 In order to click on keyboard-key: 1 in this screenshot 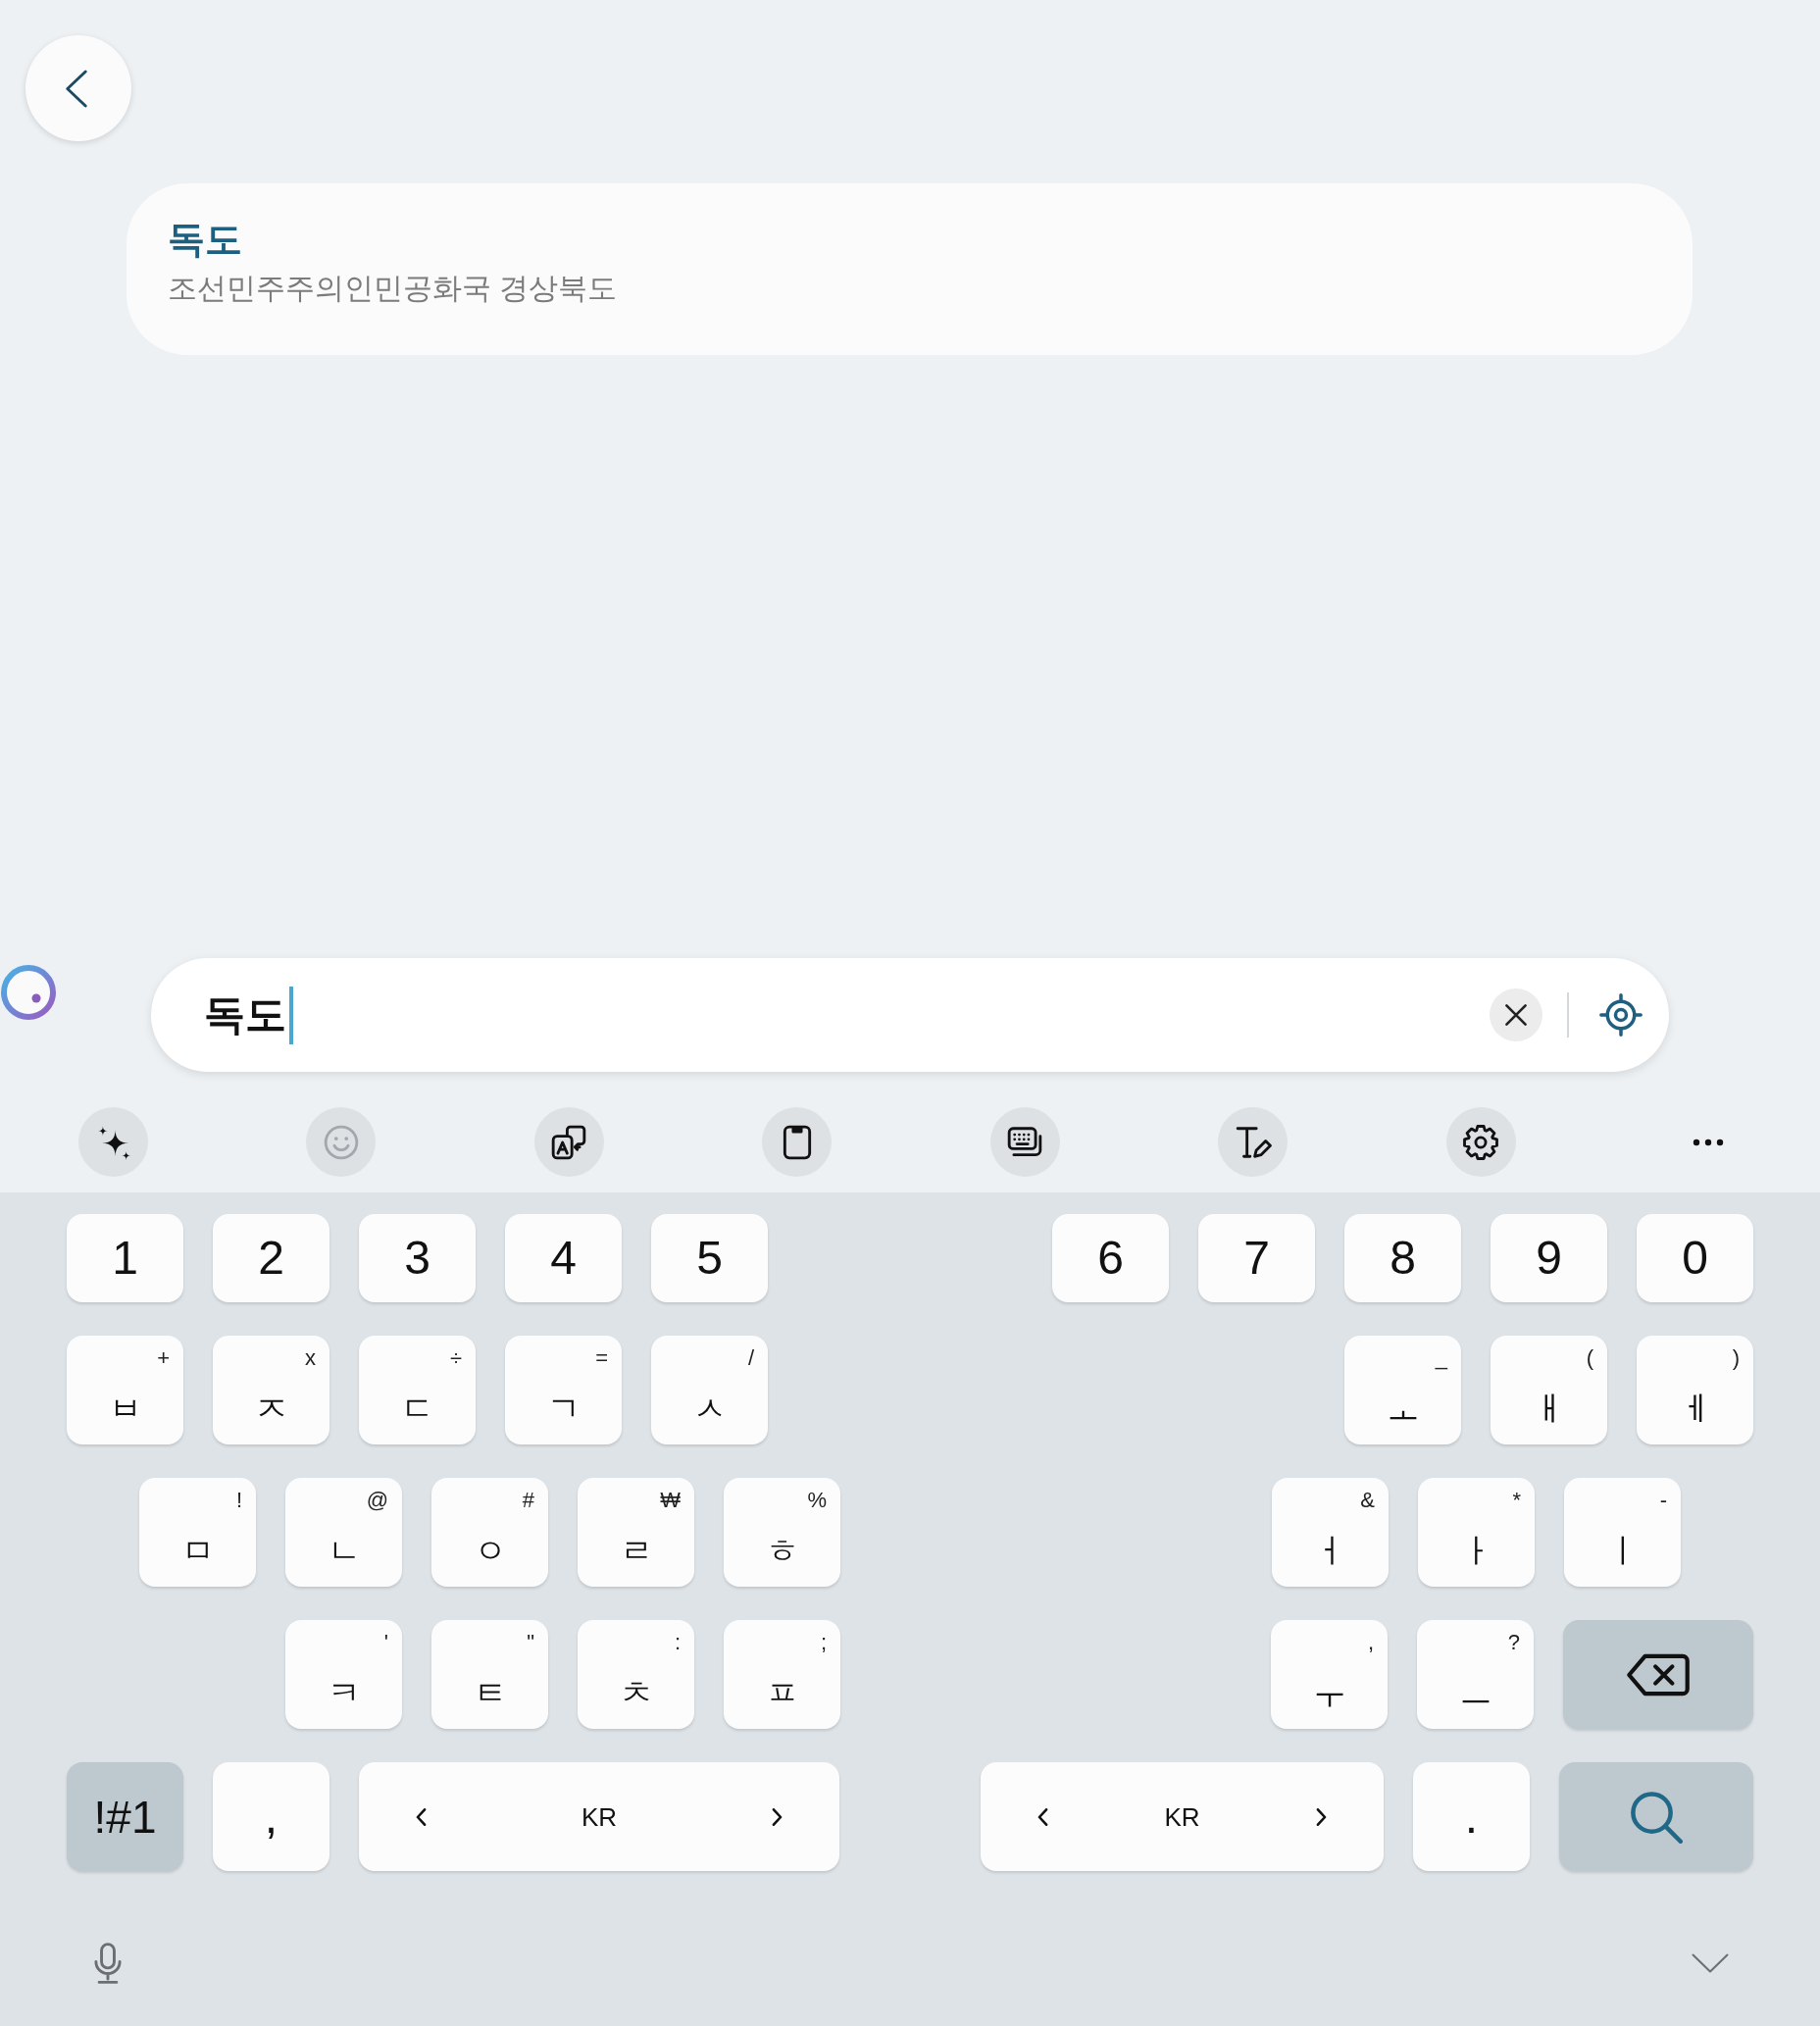, I will do `click(125, 1258)`.